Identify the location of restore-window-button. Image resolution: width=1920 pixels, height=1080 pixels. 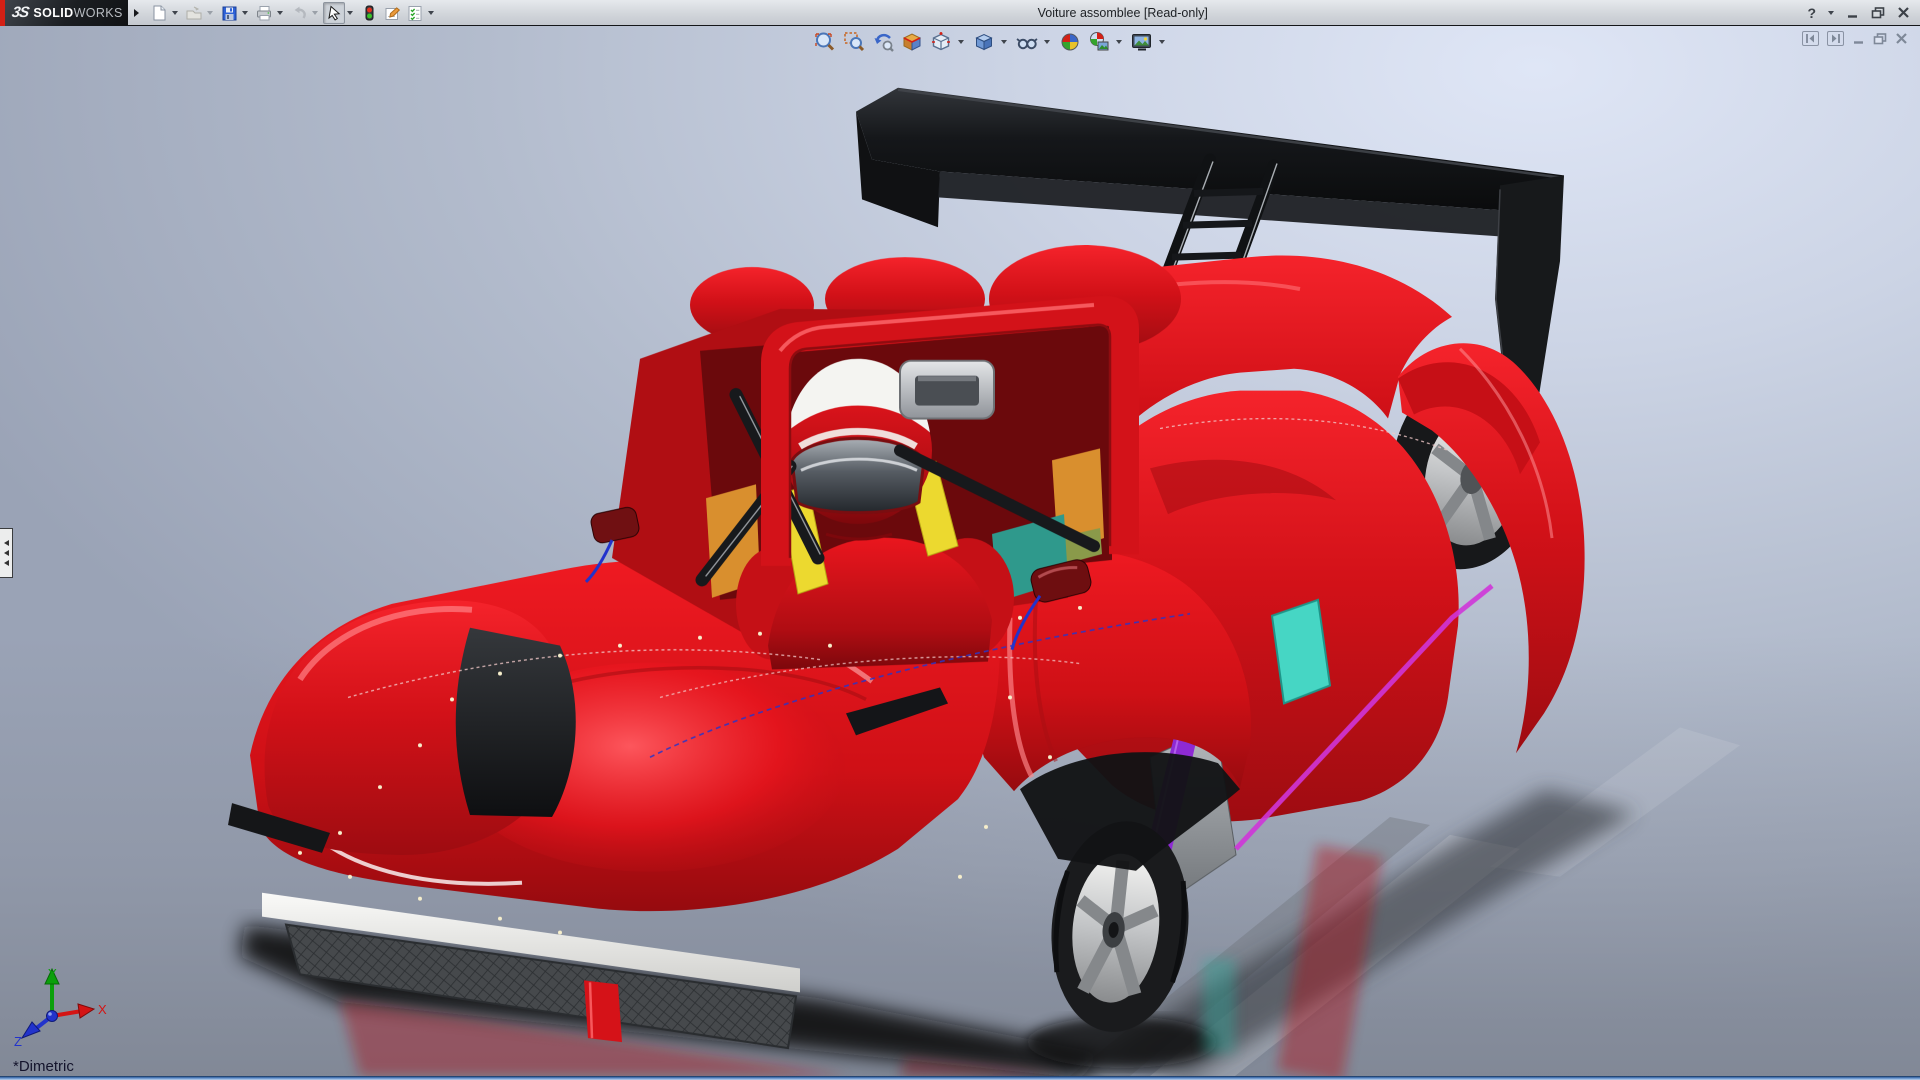
(1878, 12).